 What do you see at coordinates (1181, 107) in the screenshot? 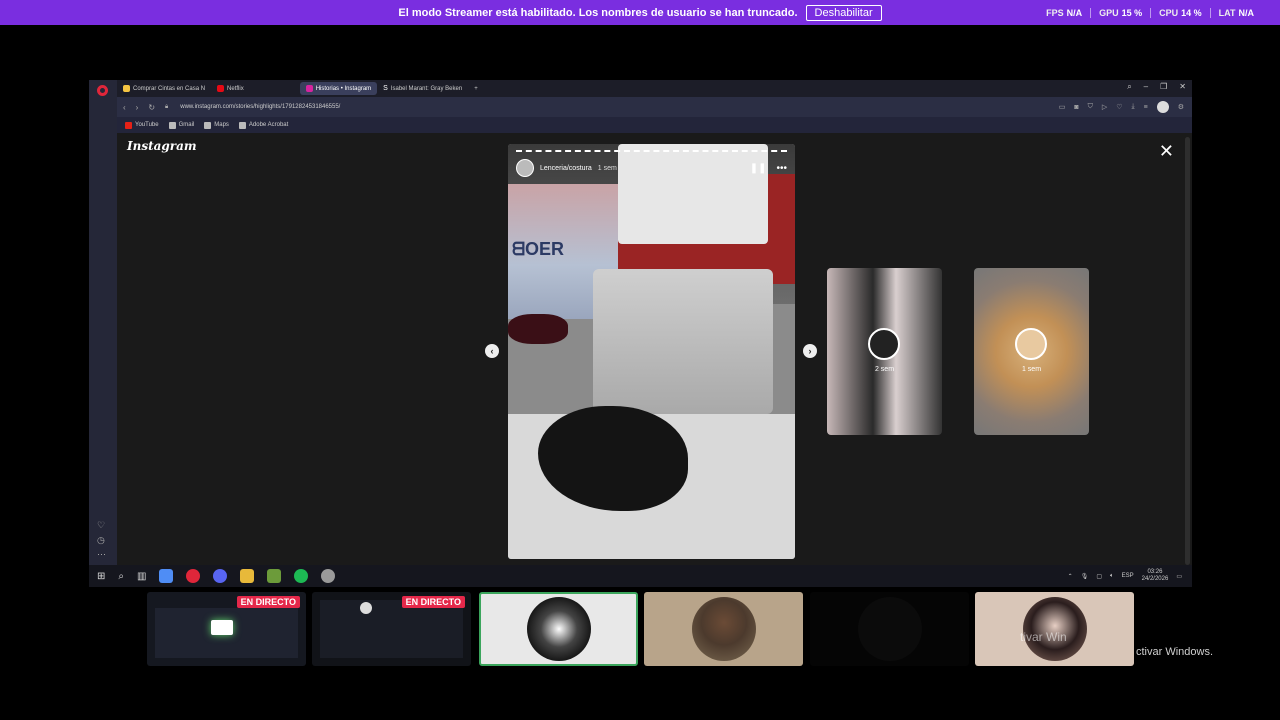
I see `settings-icon: ⚙` at bounding box center [1181, 107].